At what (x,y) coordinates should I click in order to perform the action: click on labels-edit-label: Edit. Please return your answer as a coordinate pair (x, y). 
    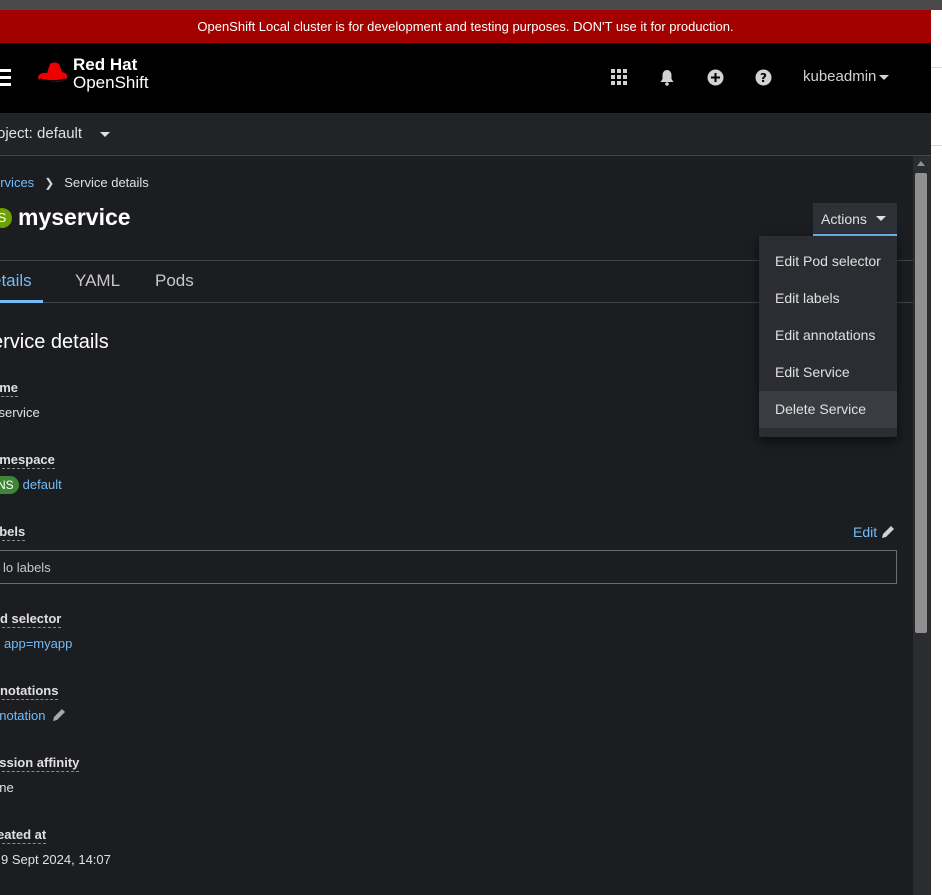
    Looking at the image, I should click on (865, 532).